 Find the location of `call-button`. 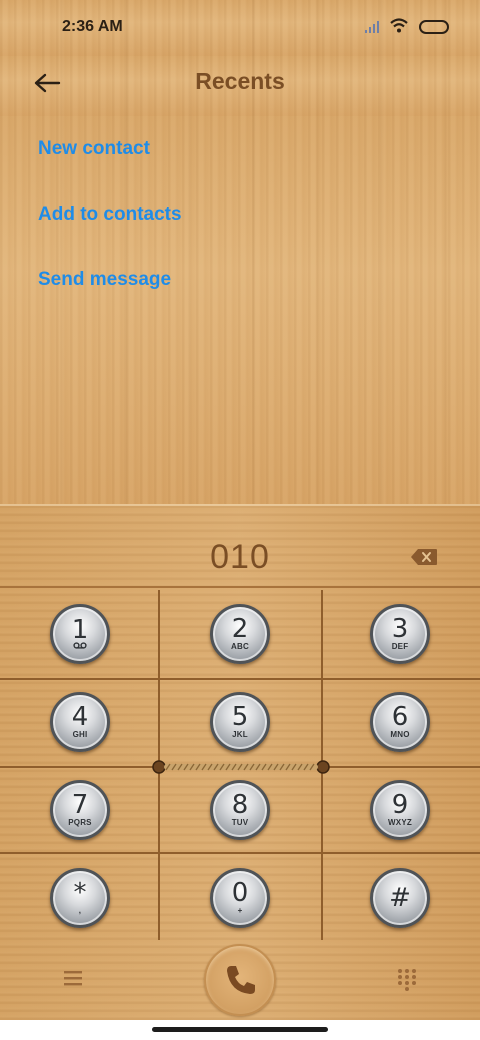

call-button is located at coordinates (240, 980).